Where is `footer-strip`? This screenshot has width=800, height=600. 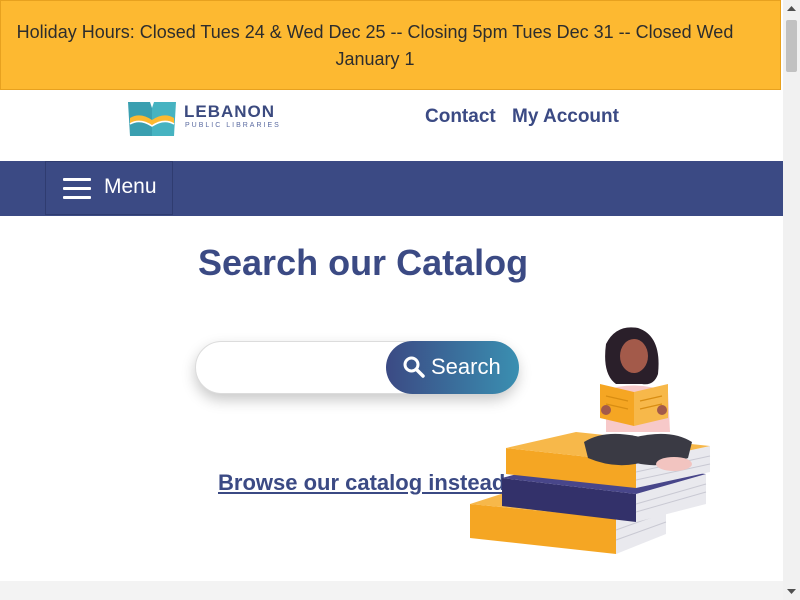 footer-strip is located at coordinates (391, 590).